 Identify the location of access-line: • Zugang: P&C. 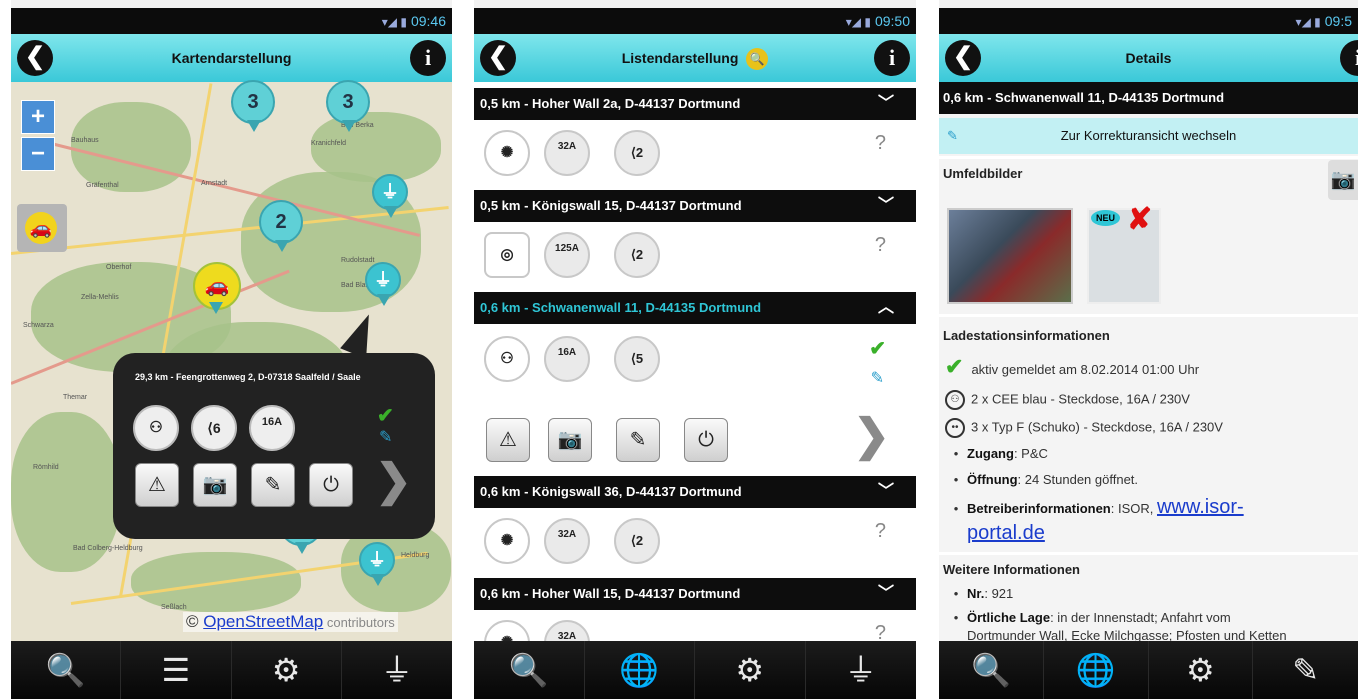
(1000, 453).